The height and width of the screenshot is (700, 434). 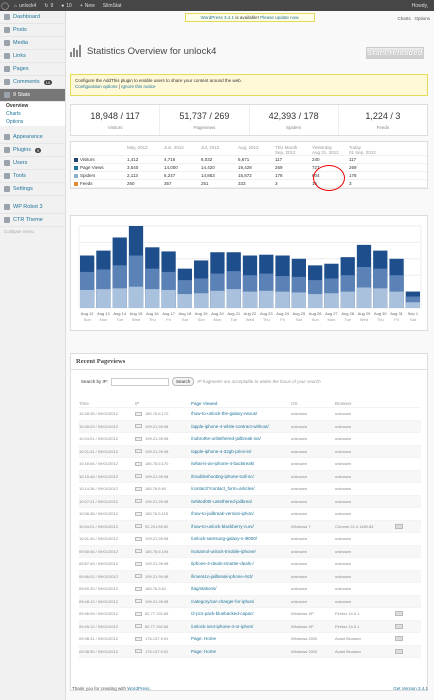 What do you see at coordinates (241, 451) in the screenshot?
I see `page-link: /apple-iphone-4-32gb-price-in/` at bounding box center [241, 451].